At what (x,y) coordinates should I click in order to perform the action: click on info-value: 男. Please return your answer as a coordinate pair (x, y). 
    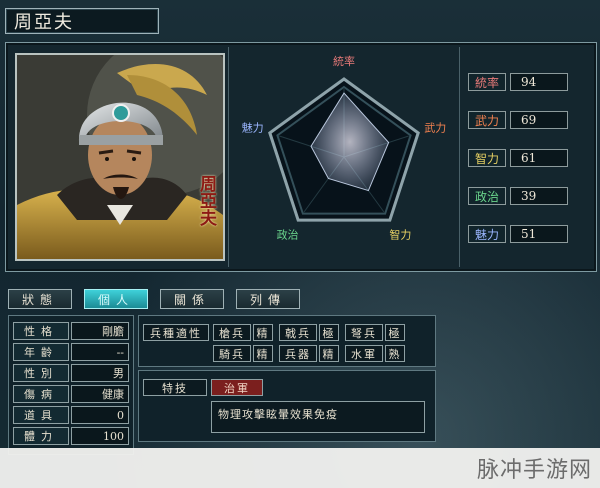
    Looking at the image, I should click on (100, 373).